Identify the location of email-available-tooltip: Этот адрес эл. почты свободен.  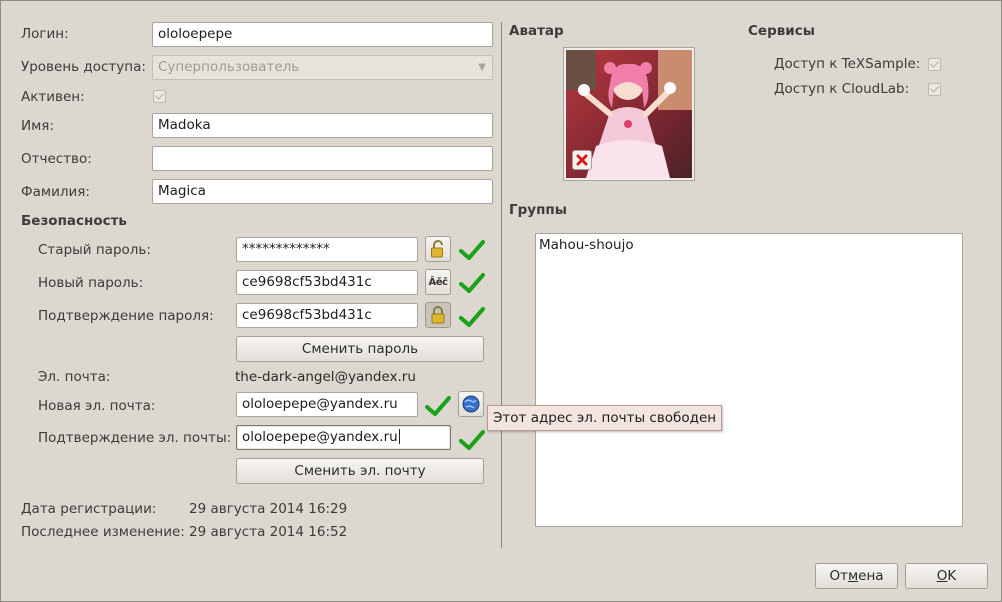
(605, 418).